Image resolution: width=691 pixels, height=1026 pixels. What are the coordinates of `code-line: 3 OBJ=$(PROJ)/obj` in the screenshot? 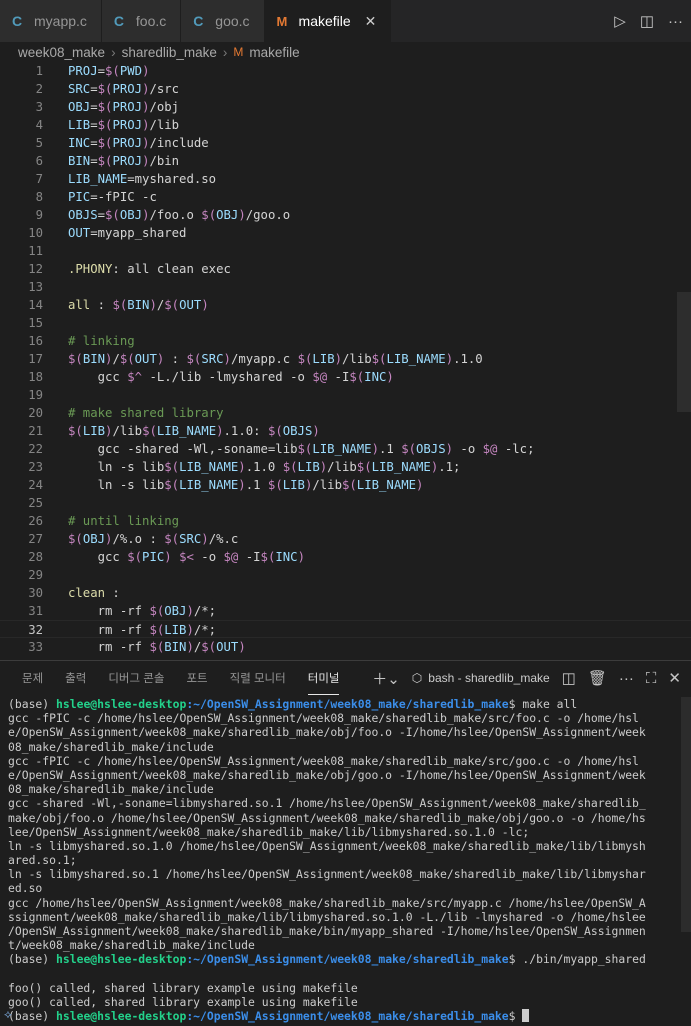 It's located at (345, 107).